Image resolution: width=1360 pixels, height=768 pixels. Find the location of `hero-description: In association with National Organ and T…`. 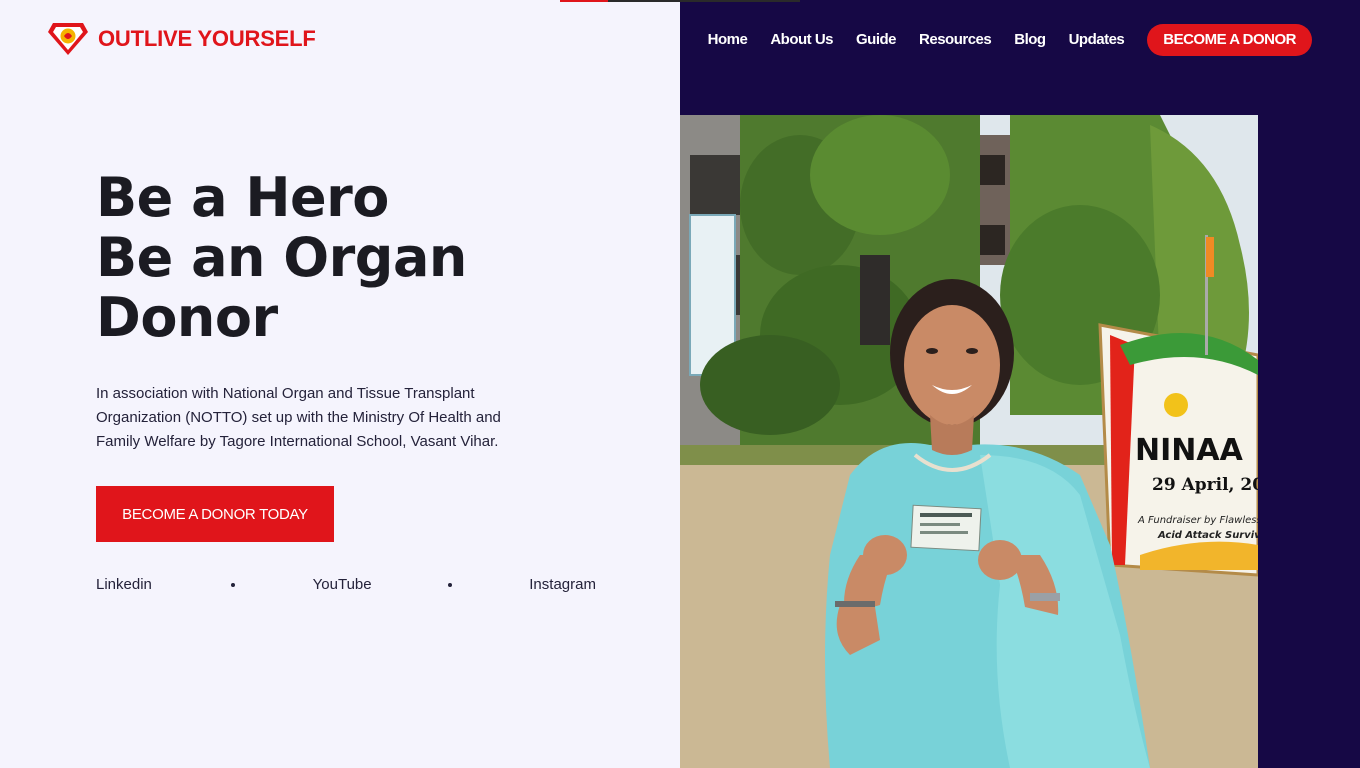

hero-description: In association with National Organ and T… is located at coordinates (298, 417).